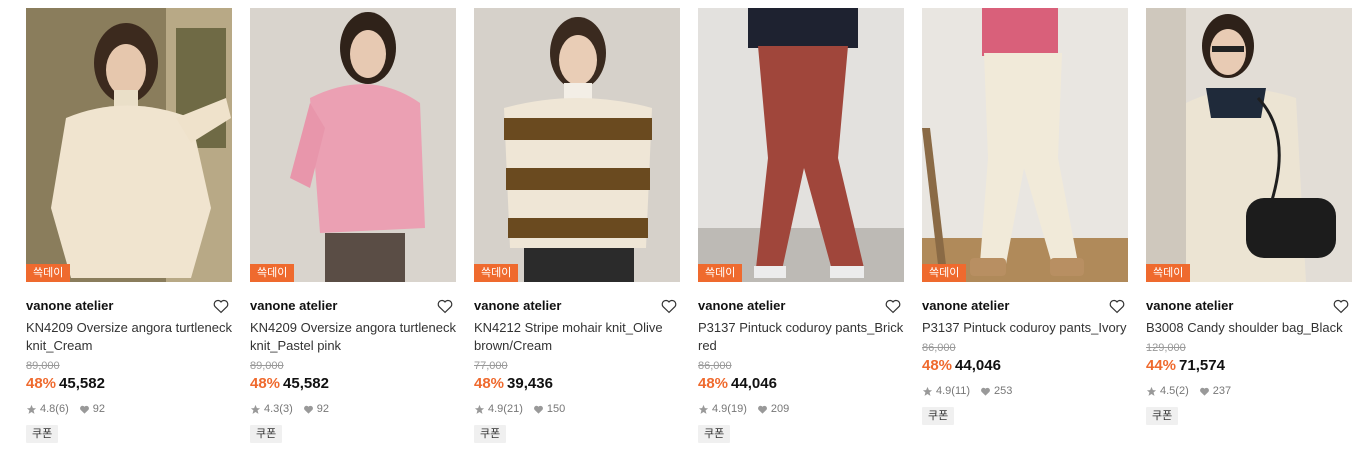  Describe the element at coordinates (1003, 391) in the screenshot. I see `like-count: 253` at that location.